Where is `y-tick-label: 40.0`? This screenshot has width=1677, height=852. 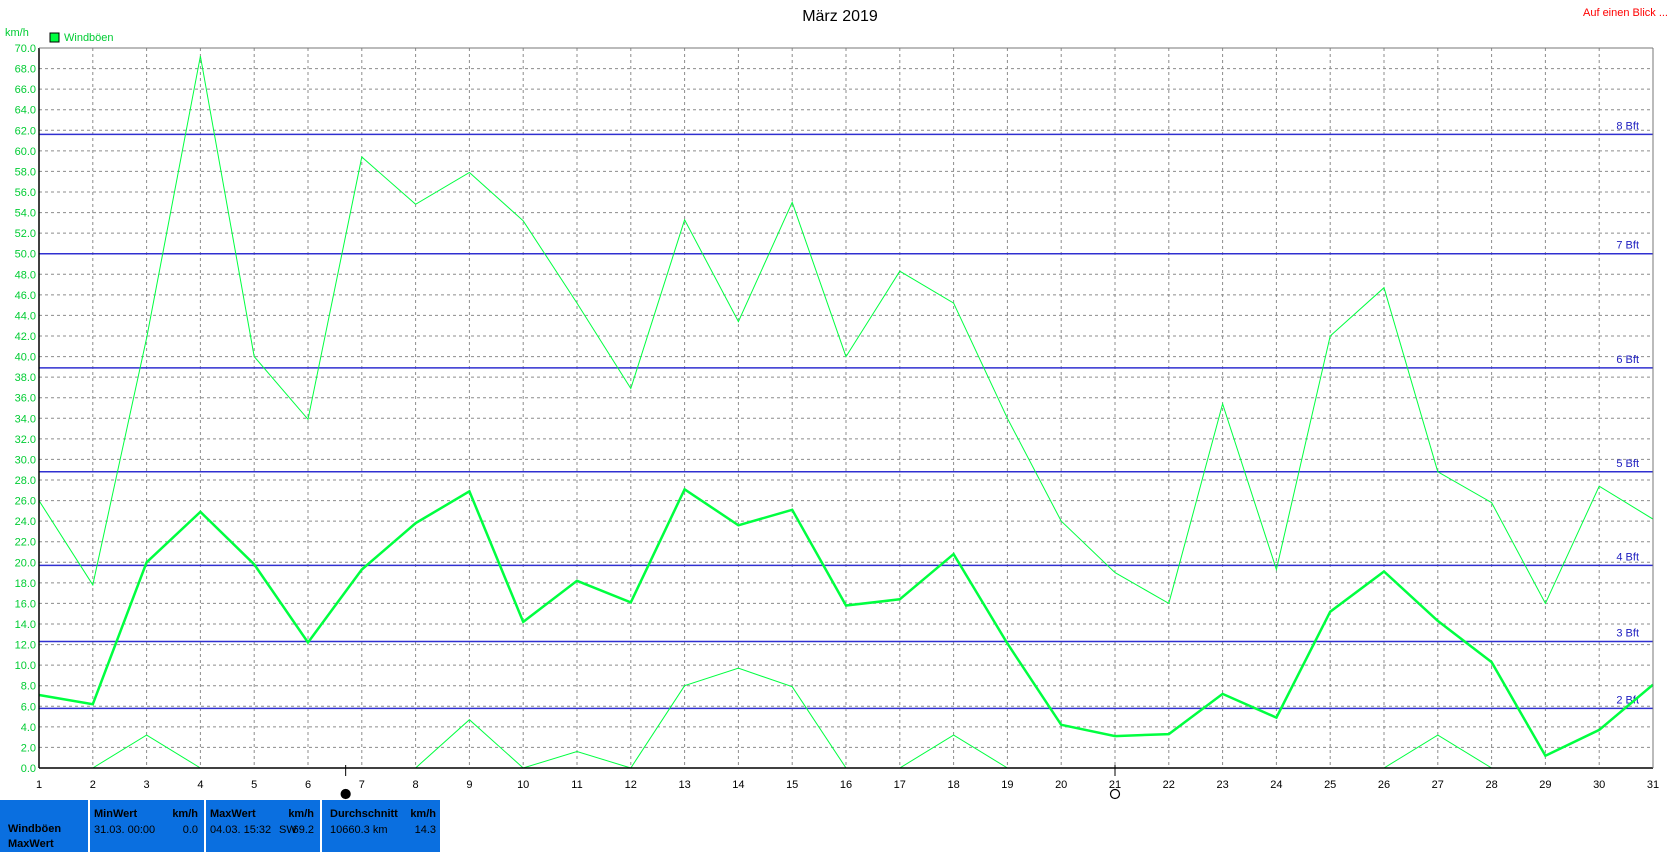
y-tick-label: 40.0 is located at coordinates (25, 358).